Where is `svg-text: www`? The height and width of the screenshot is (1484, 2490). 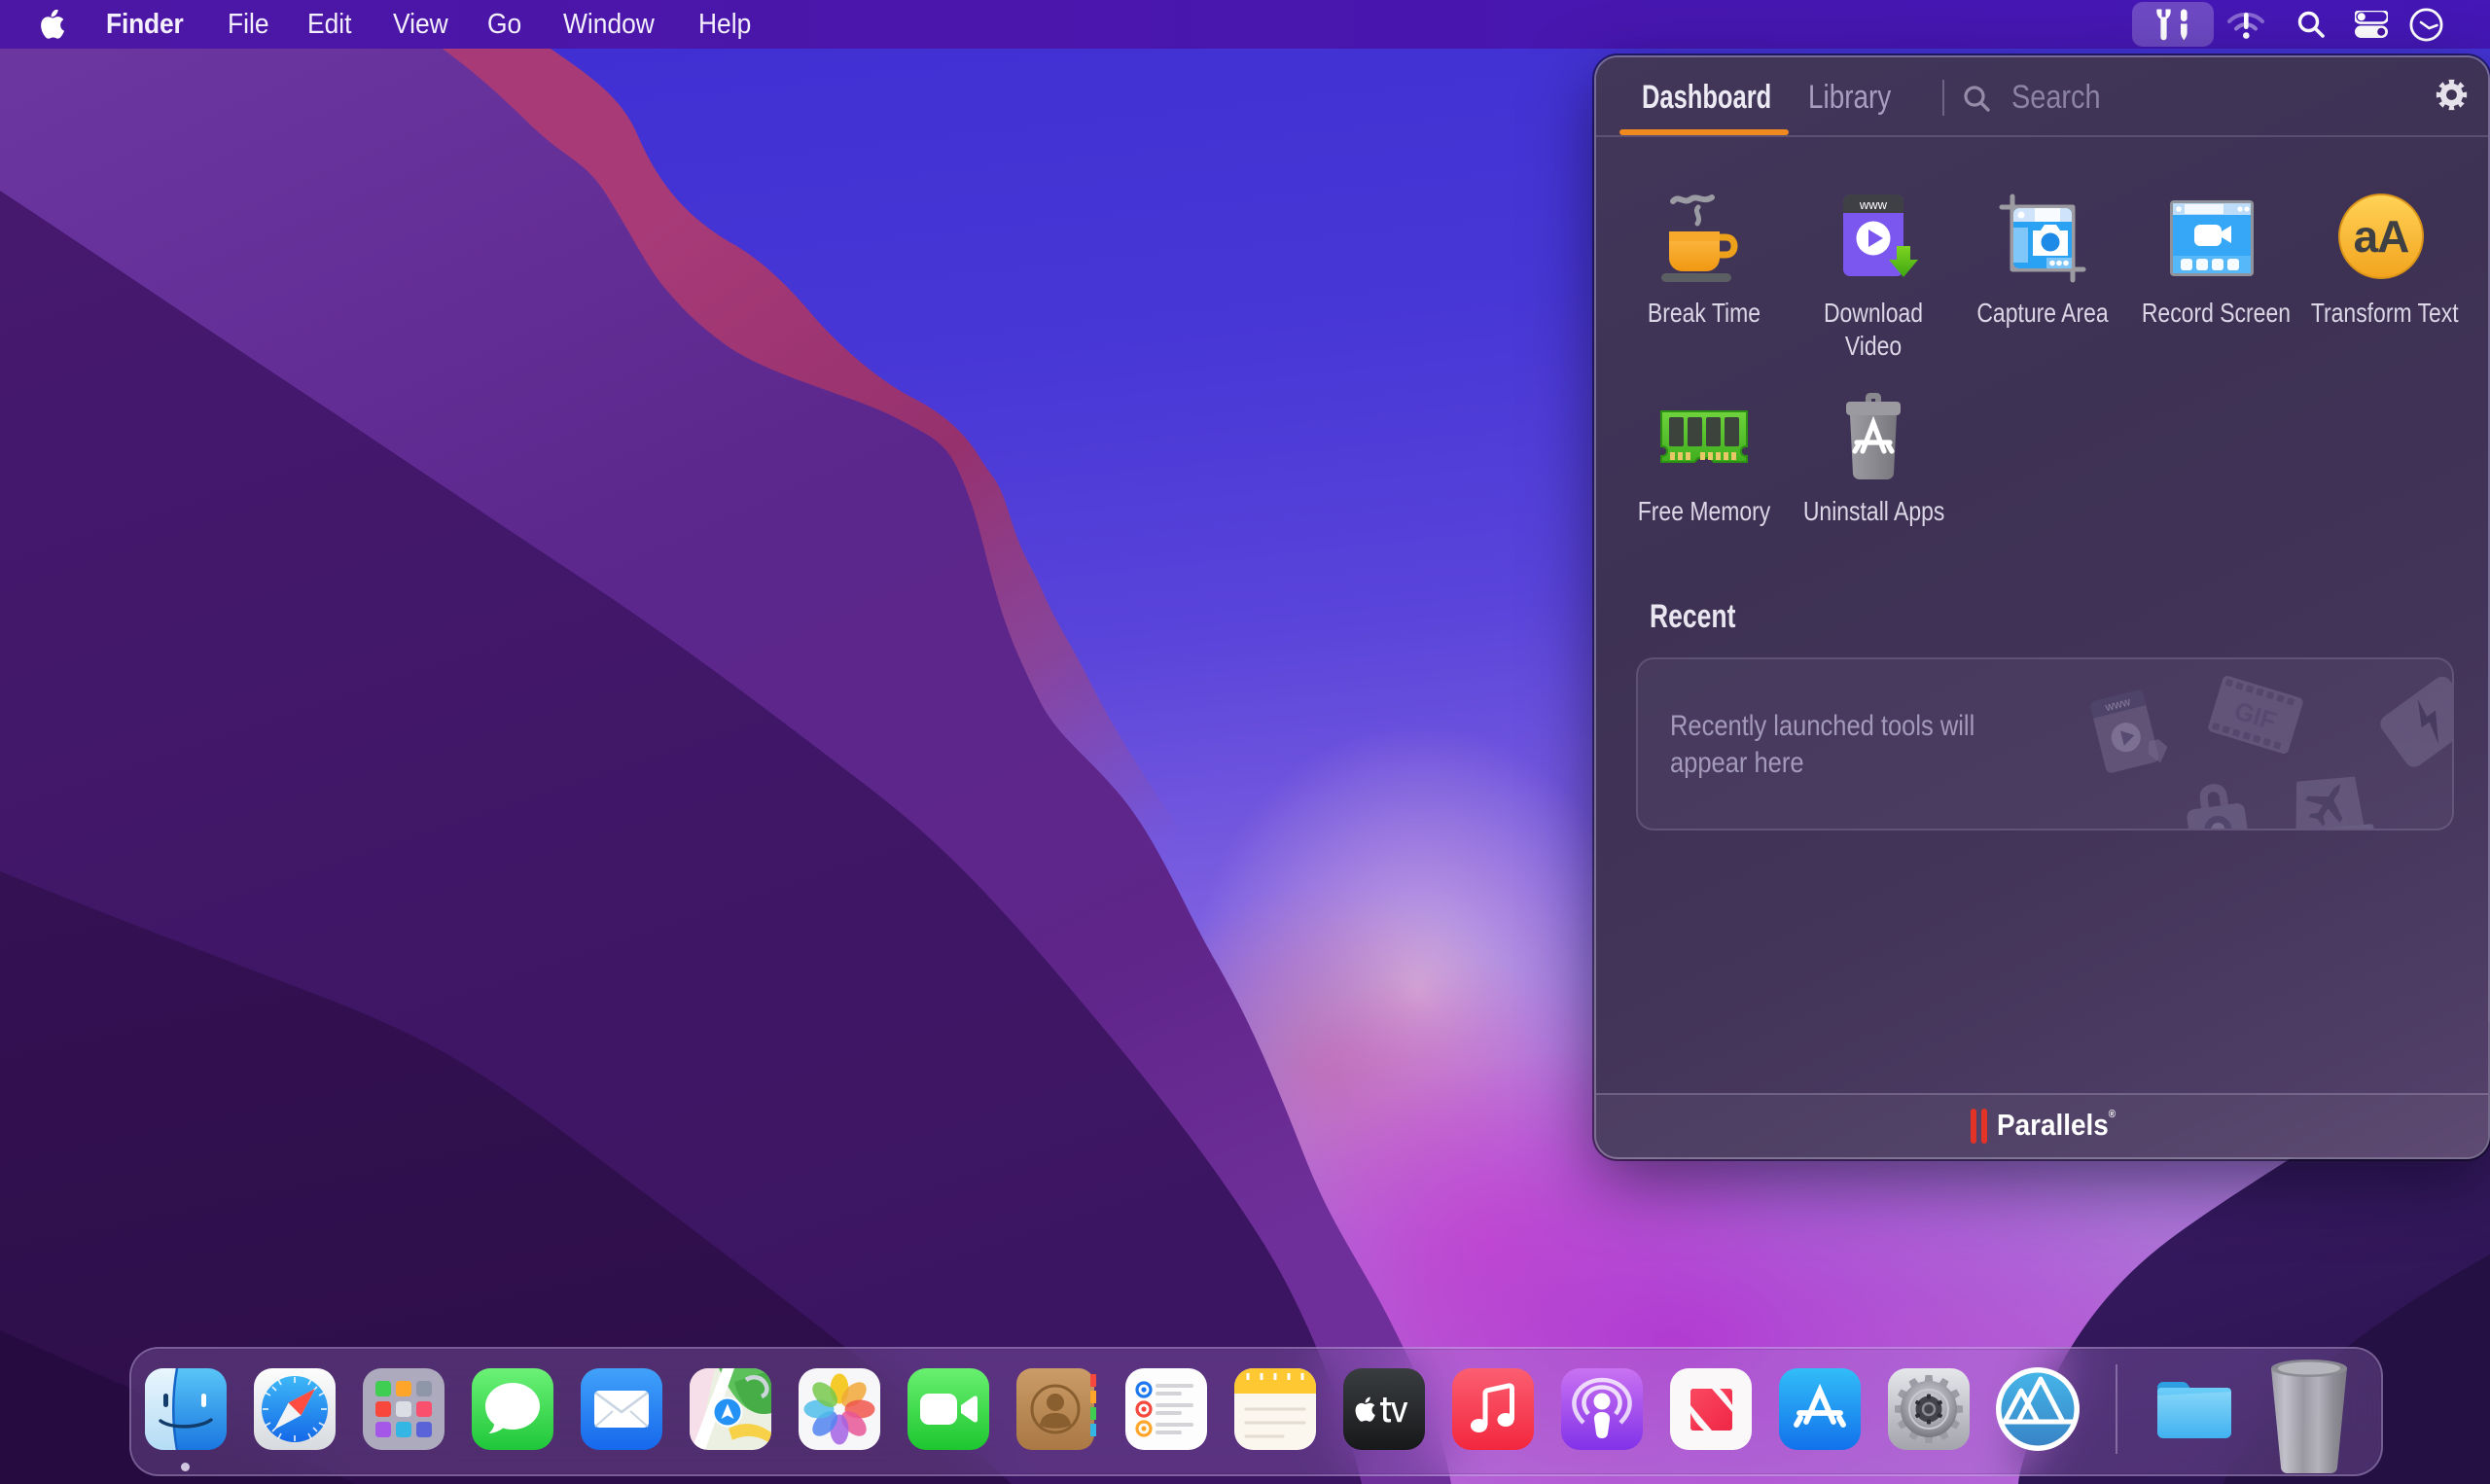 svg-text: www is located at coordinates (1873, 205).